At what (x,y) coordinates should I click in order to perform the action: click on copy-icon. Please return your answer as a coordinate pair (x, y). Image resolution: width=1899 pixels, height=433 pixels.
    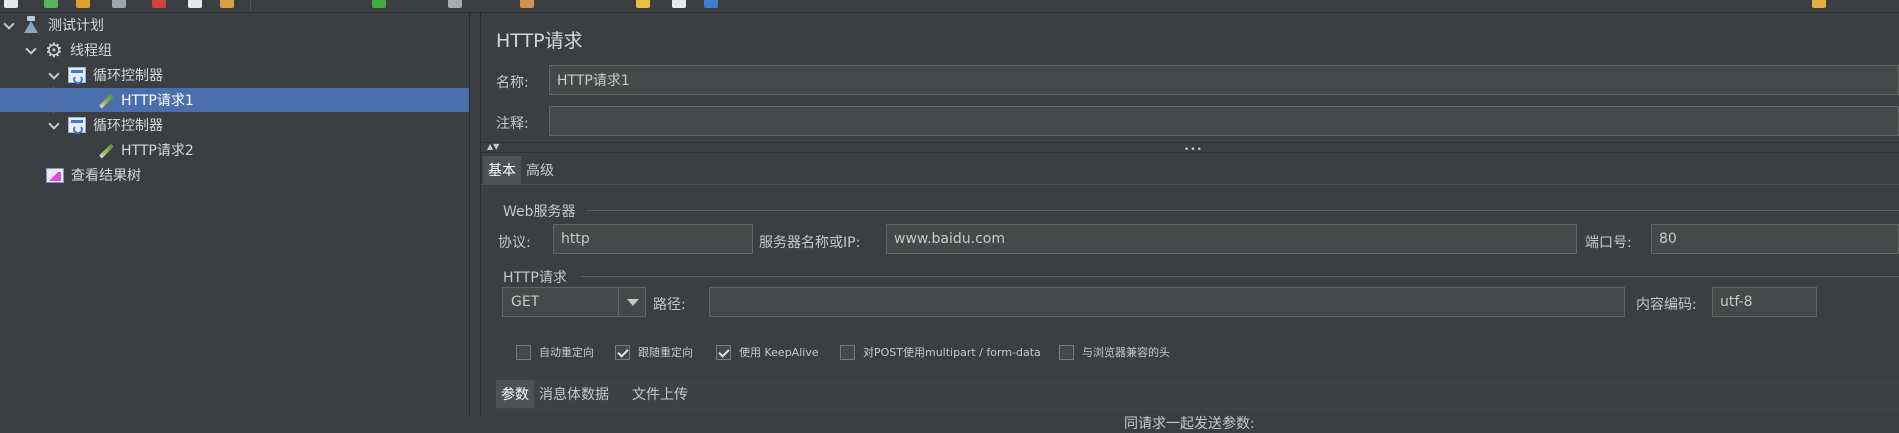
    Looking at the image, I should click on (195, 4).